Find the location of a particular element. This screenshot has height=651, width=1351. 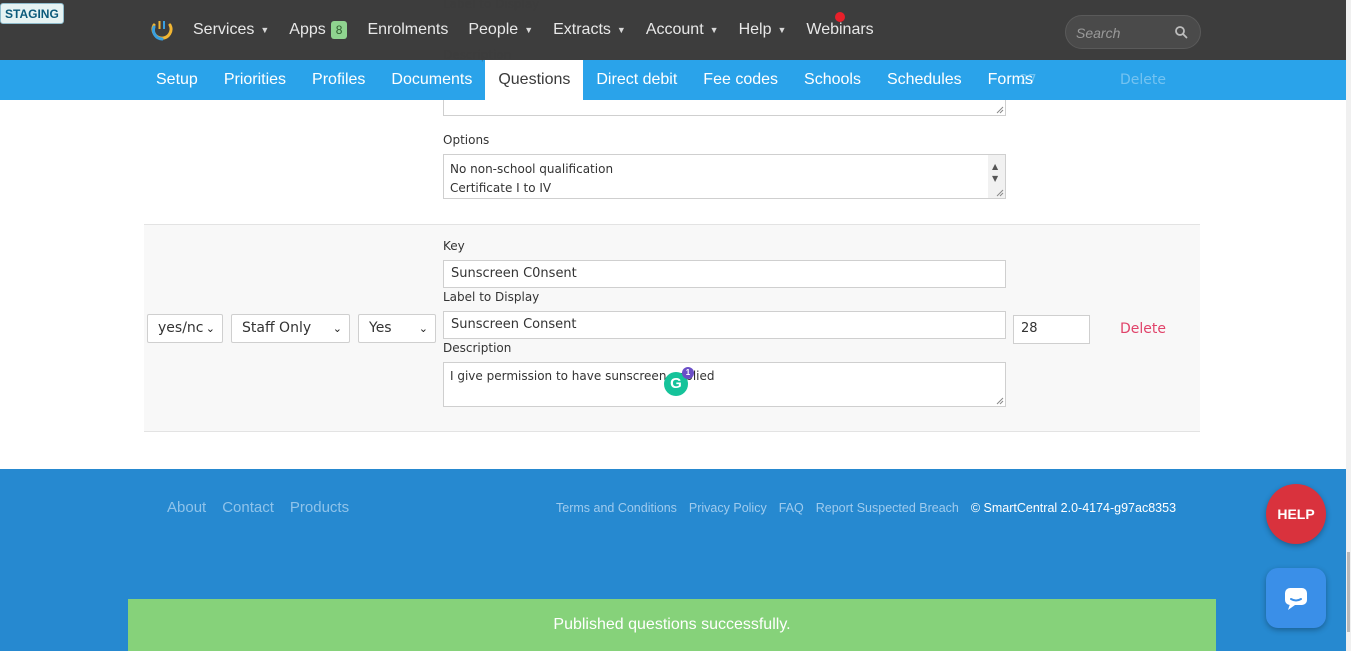

nav-enrolments-label: Enrolments is located at coordinates (408, 29).